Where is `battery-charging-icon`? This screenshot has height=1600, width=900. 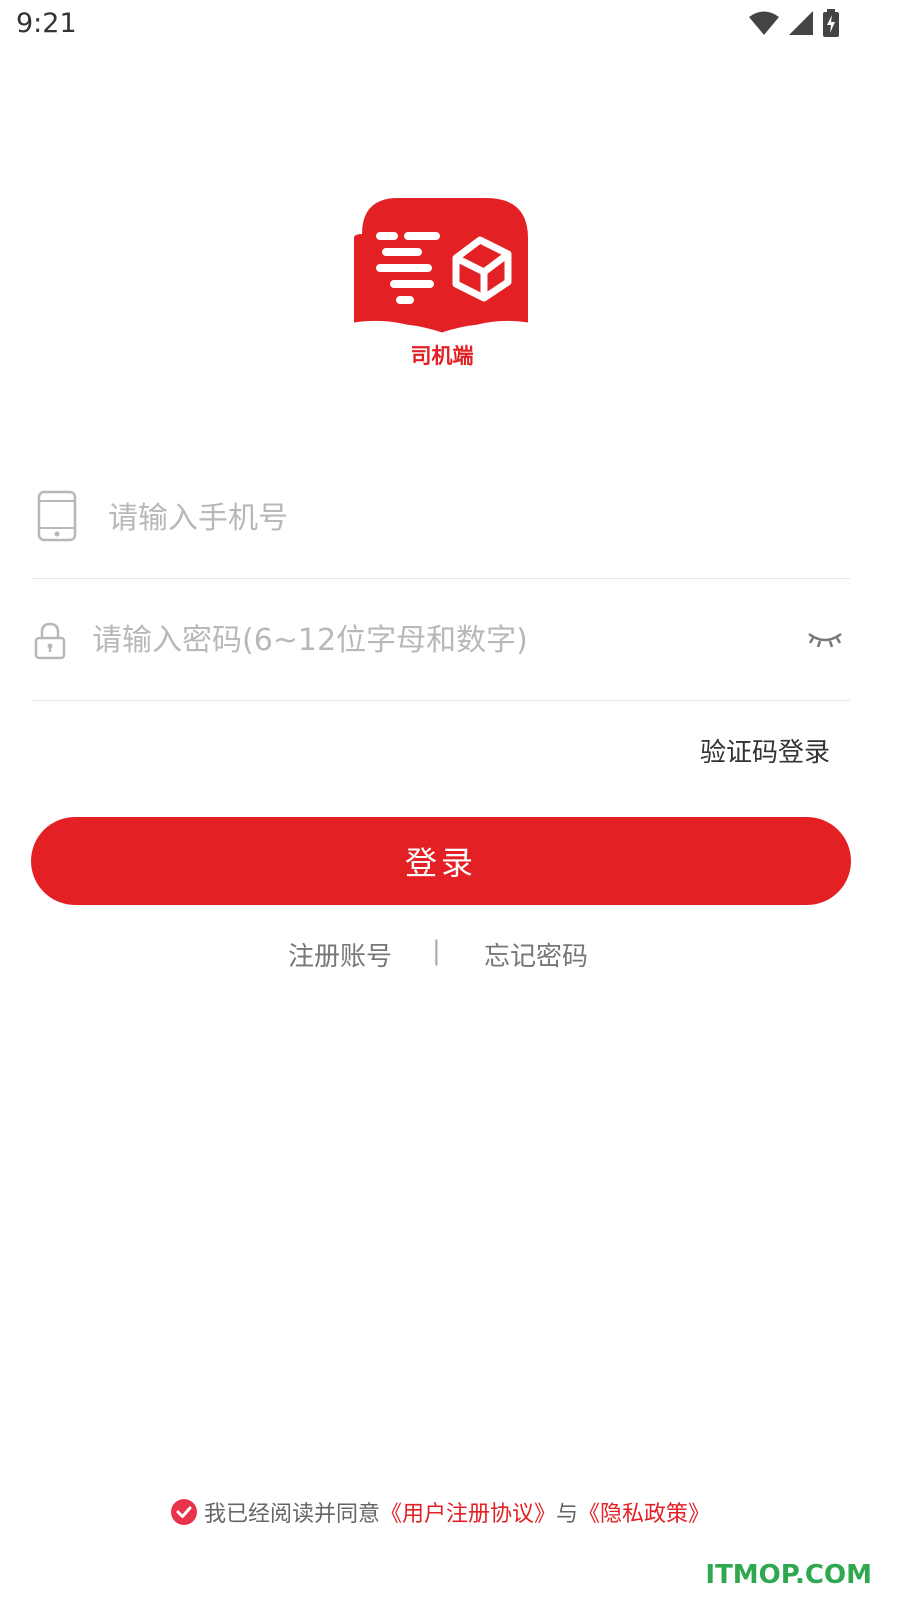
battery-charging-icon is located at coordinates (831, 23).